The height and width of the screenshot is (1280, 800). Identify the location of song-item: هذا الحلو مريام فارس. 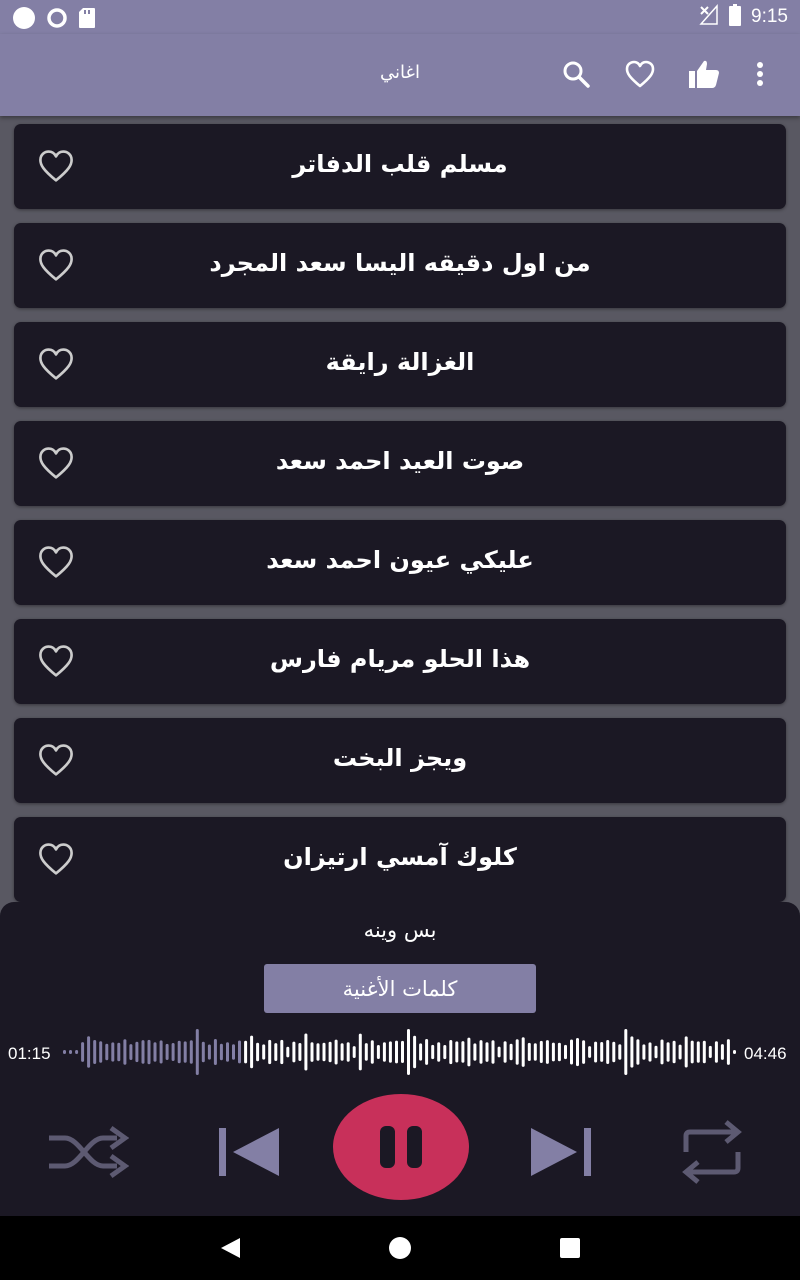
(400, 661).